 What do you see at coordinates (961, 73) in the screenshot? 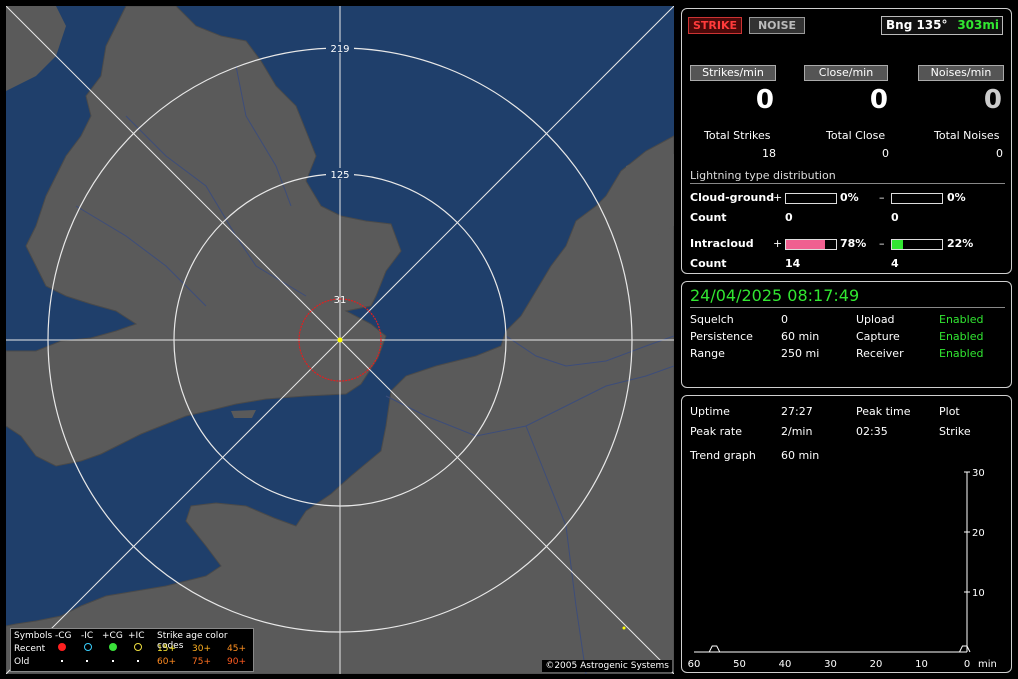
I see `noises-per-min-button: Noises/min` at bounding box center [961, 73].